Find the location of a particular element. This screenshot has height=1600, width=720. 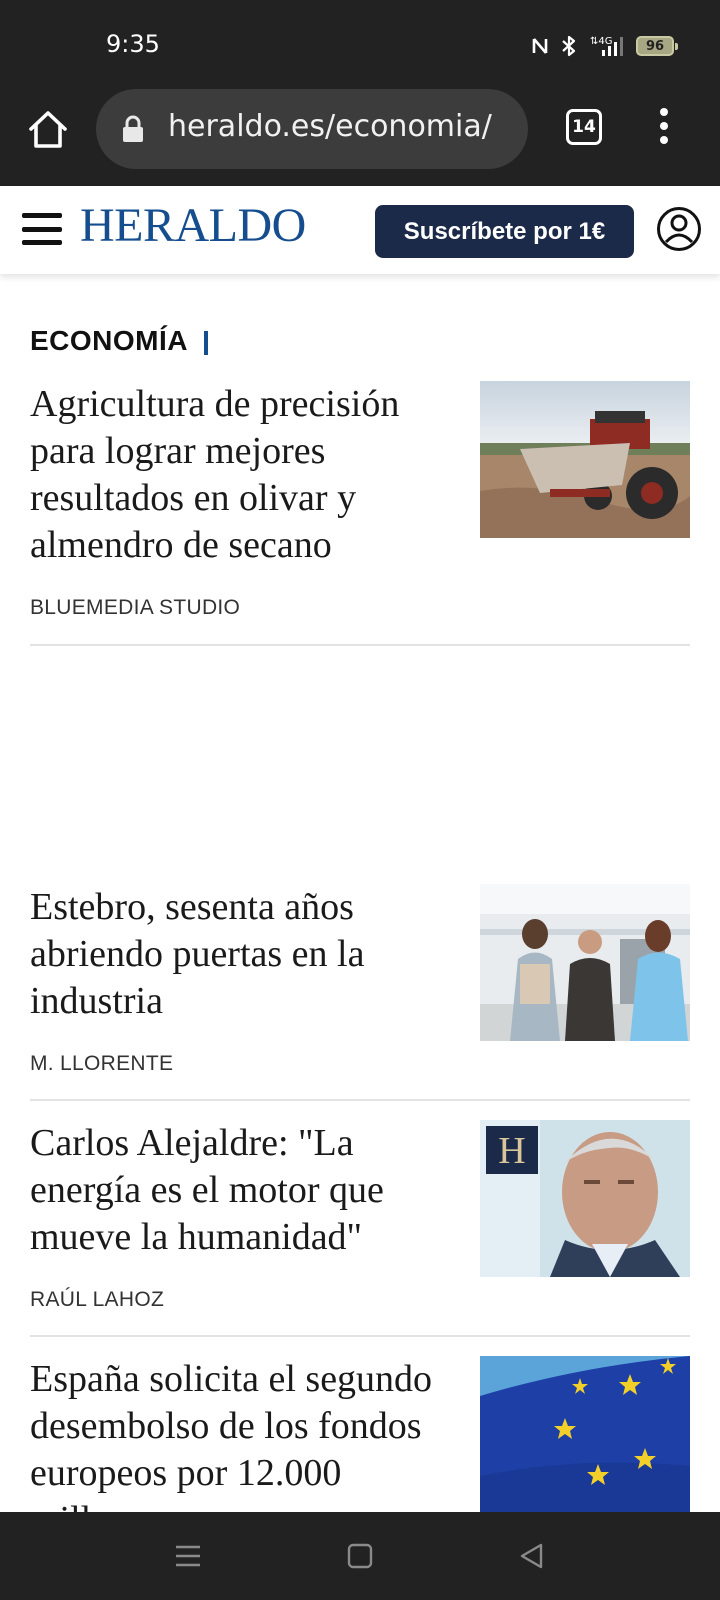

signal-4g-icon: ⇅4G is located at coordinates (606, 46).